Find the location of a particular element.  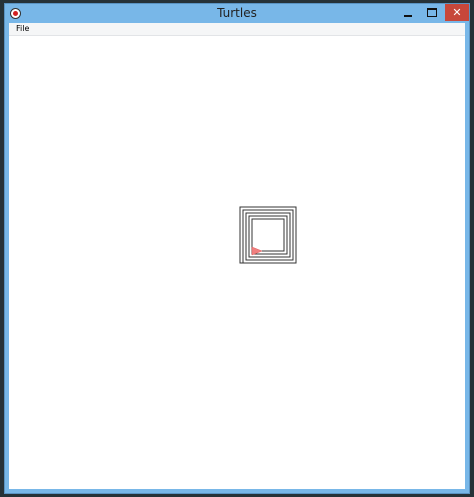

close-button: ✕ is located at coordinates (457, 12).